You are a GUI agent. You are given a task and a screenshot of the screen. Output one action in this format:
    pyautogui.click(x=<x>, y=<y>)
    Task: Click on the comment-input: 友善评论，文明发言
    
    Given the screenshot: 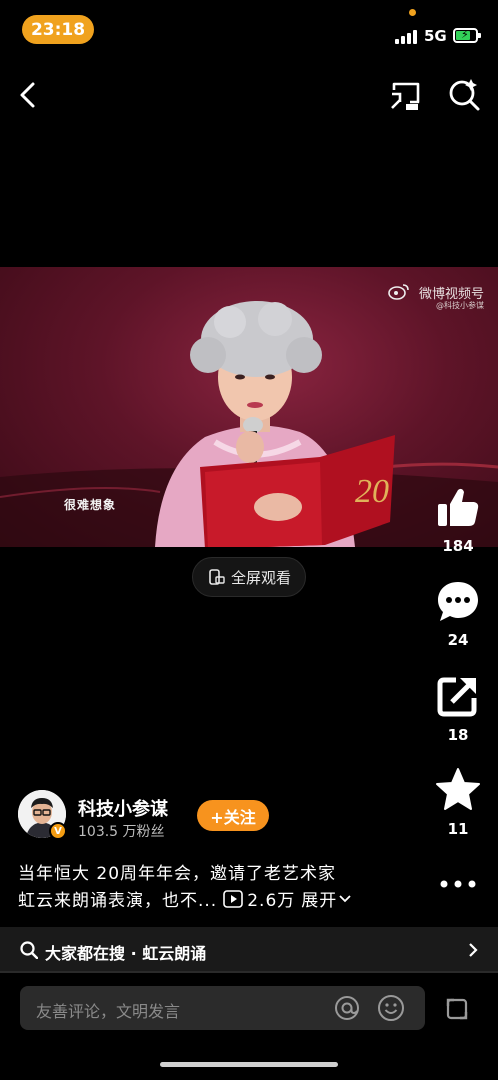 What is the action you would take?
    pyautogui.click(x=222, y=1008)
    